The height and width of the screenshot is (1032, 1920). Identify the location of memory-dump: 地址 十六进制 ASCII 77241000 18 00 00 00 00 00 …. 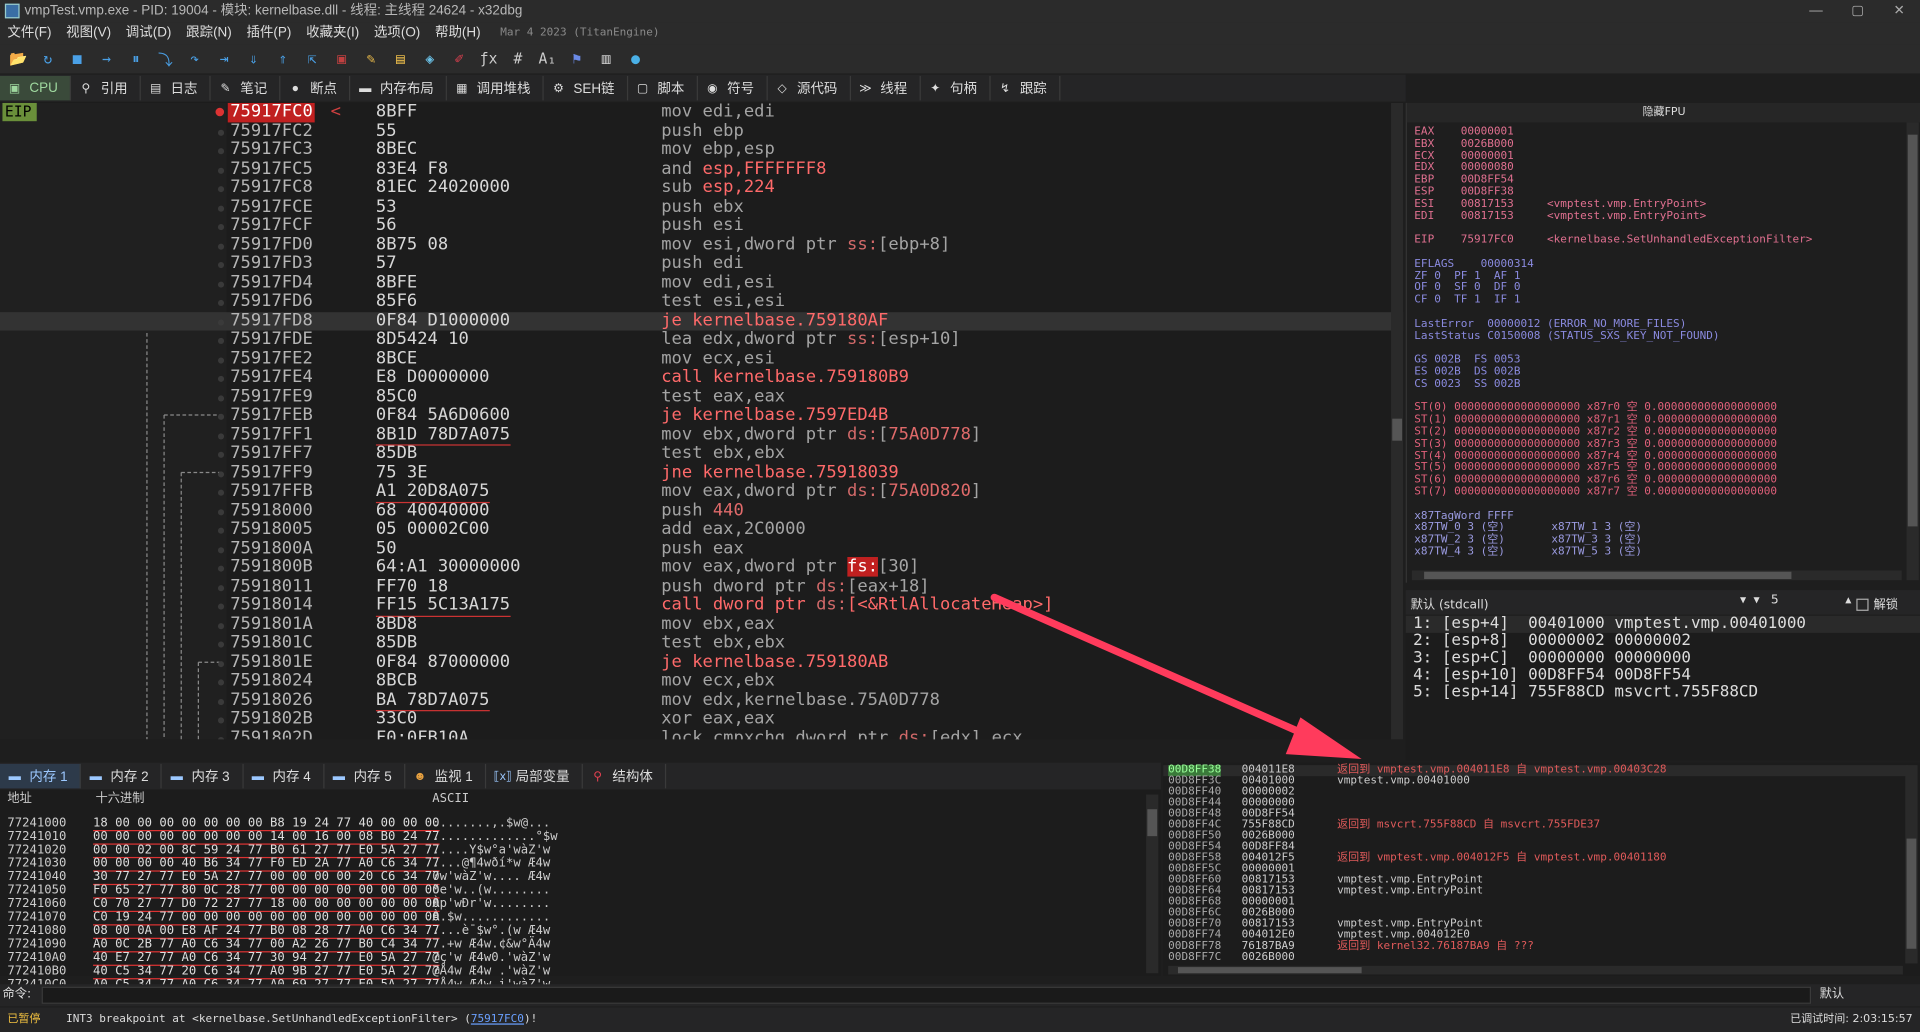
(580, 891).